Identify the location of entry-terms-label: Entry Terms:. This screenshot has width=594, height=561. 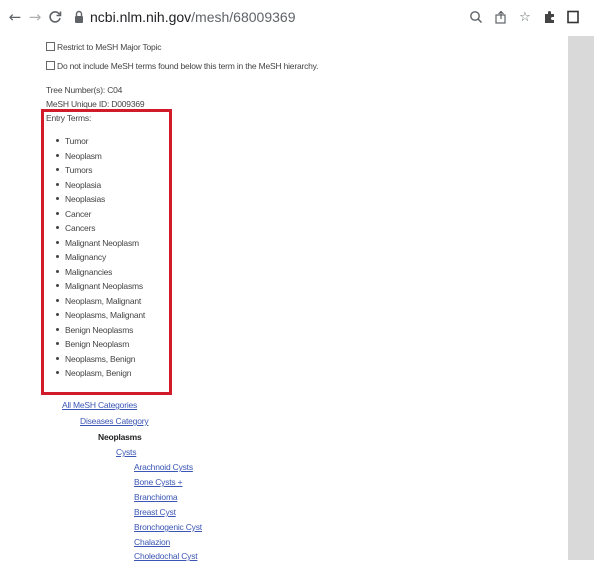
(69, 118).